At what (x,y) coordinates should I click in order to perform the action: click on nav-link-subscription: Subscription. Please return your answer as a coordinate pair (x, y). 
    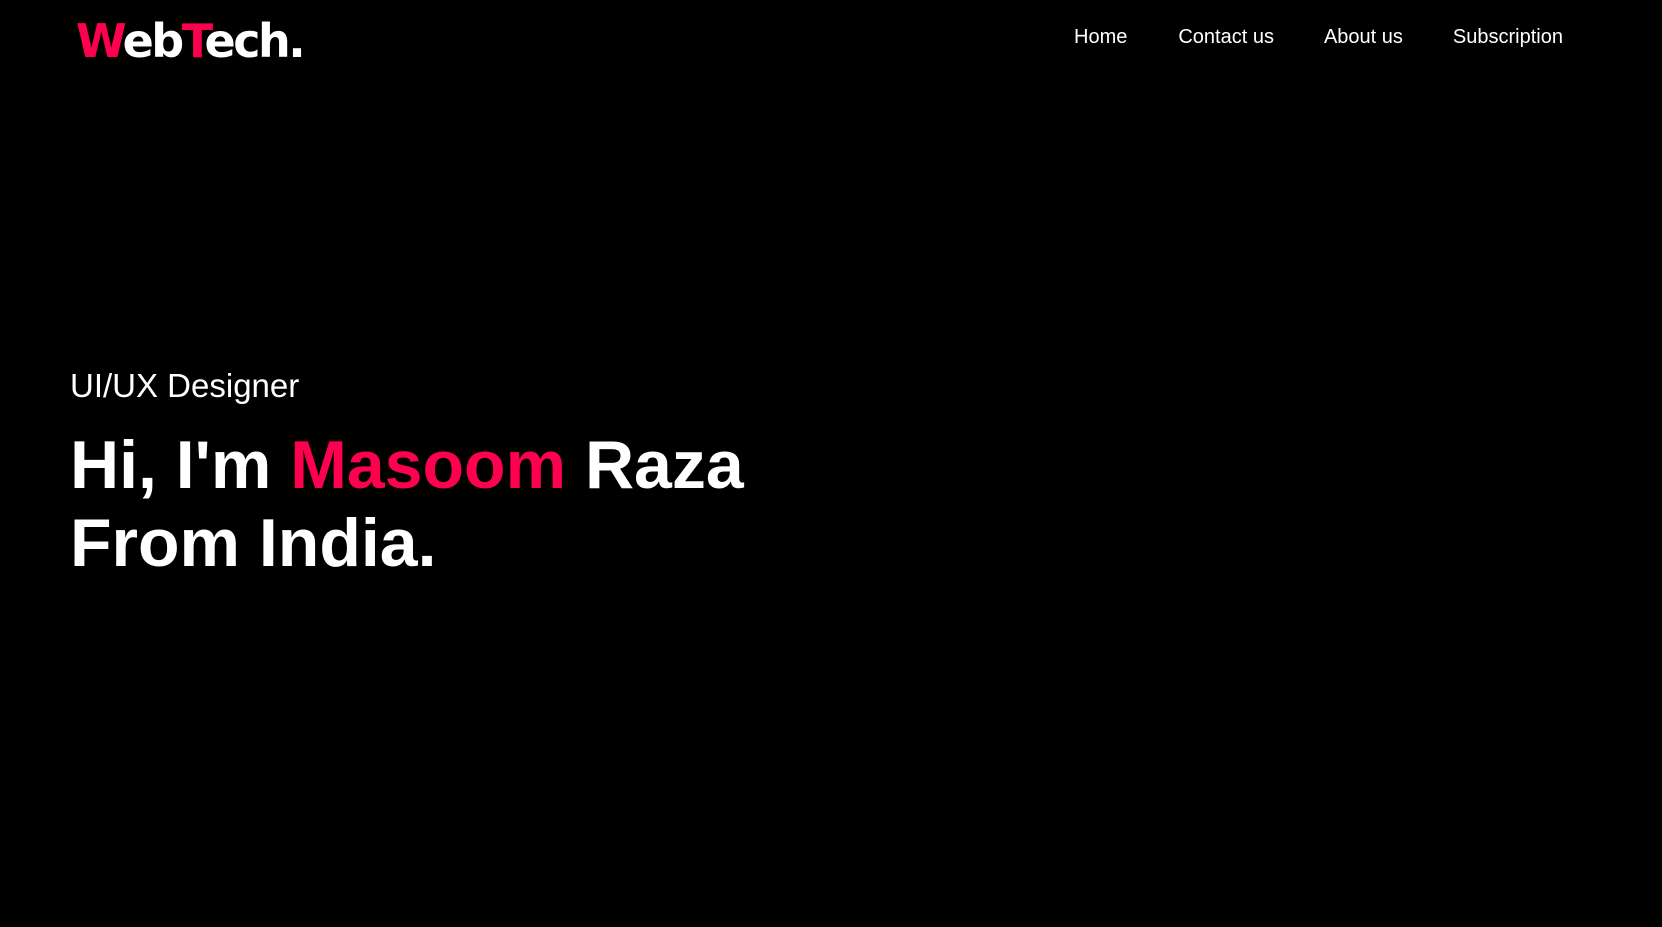
    Looking at the image, I should click on (1508, 37).